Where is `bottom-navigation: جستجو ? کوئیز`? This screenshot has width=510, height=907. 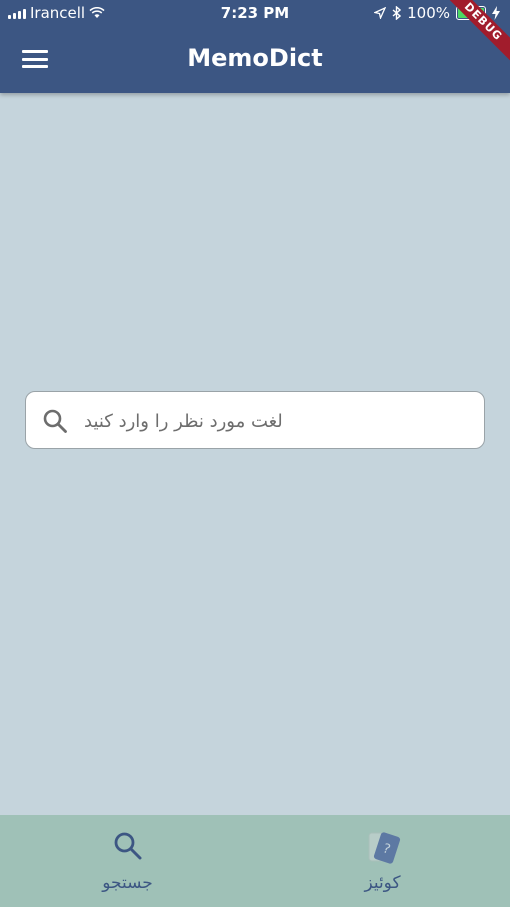
bottom-navigation: جستجو ? کوئیز is located at coordinates (255, 861).